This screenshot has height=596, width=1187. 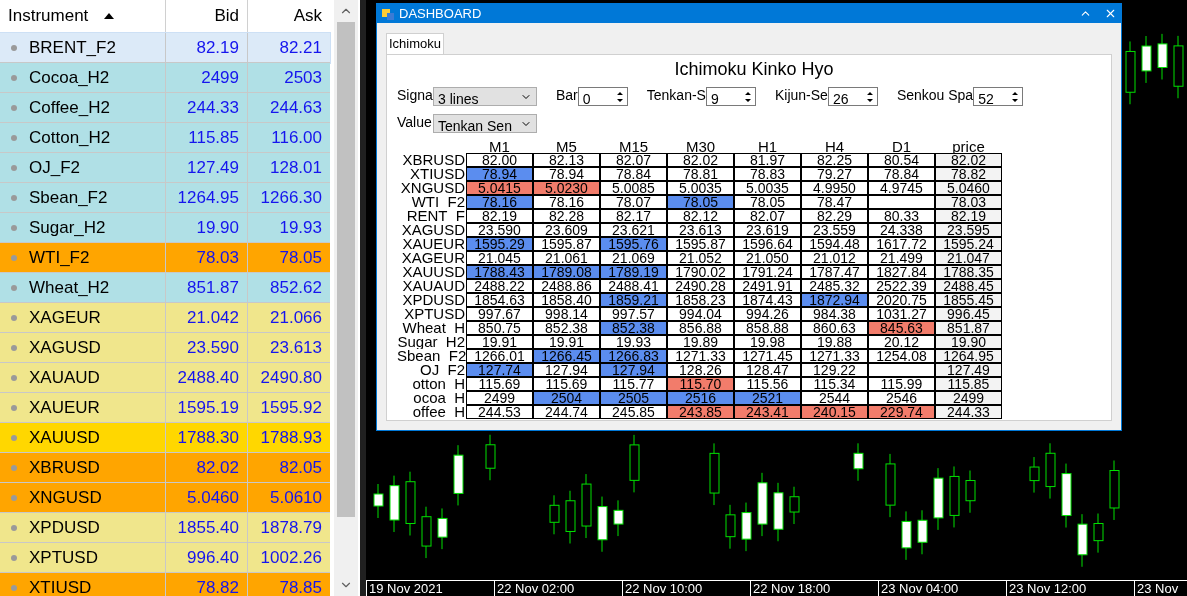 What do you see at coordinates (767, 230) in the screenshot?
I see `value-cell: 23.619` at bounding box center [767, 230].